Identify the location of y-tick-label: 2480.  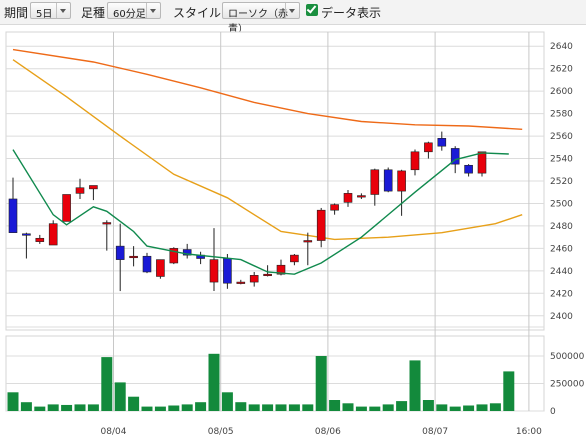
(561, 227).